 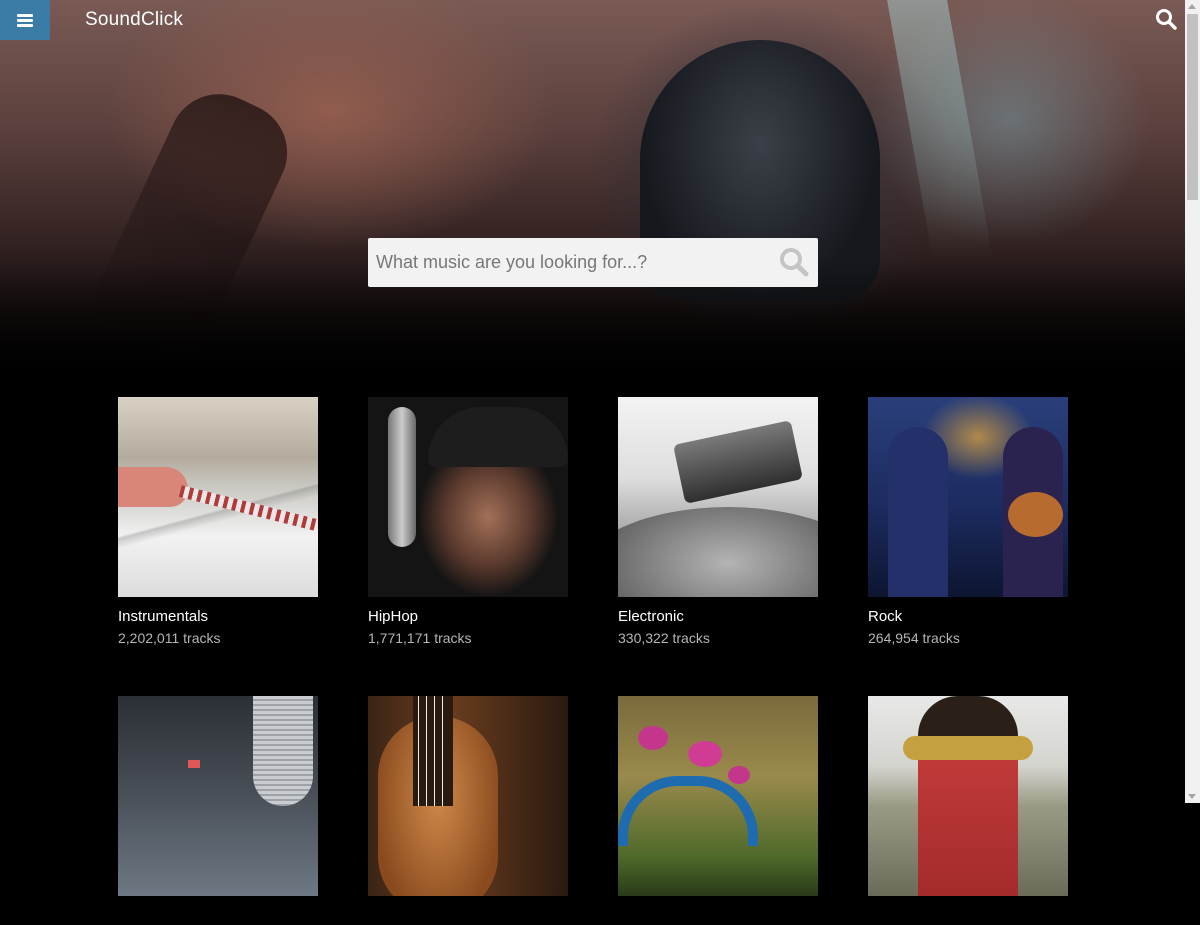 What do you see at coordinates (1192, 107) in the screenshot?
I see `scrollbar-thumb` at bounding box center [1192, 107].